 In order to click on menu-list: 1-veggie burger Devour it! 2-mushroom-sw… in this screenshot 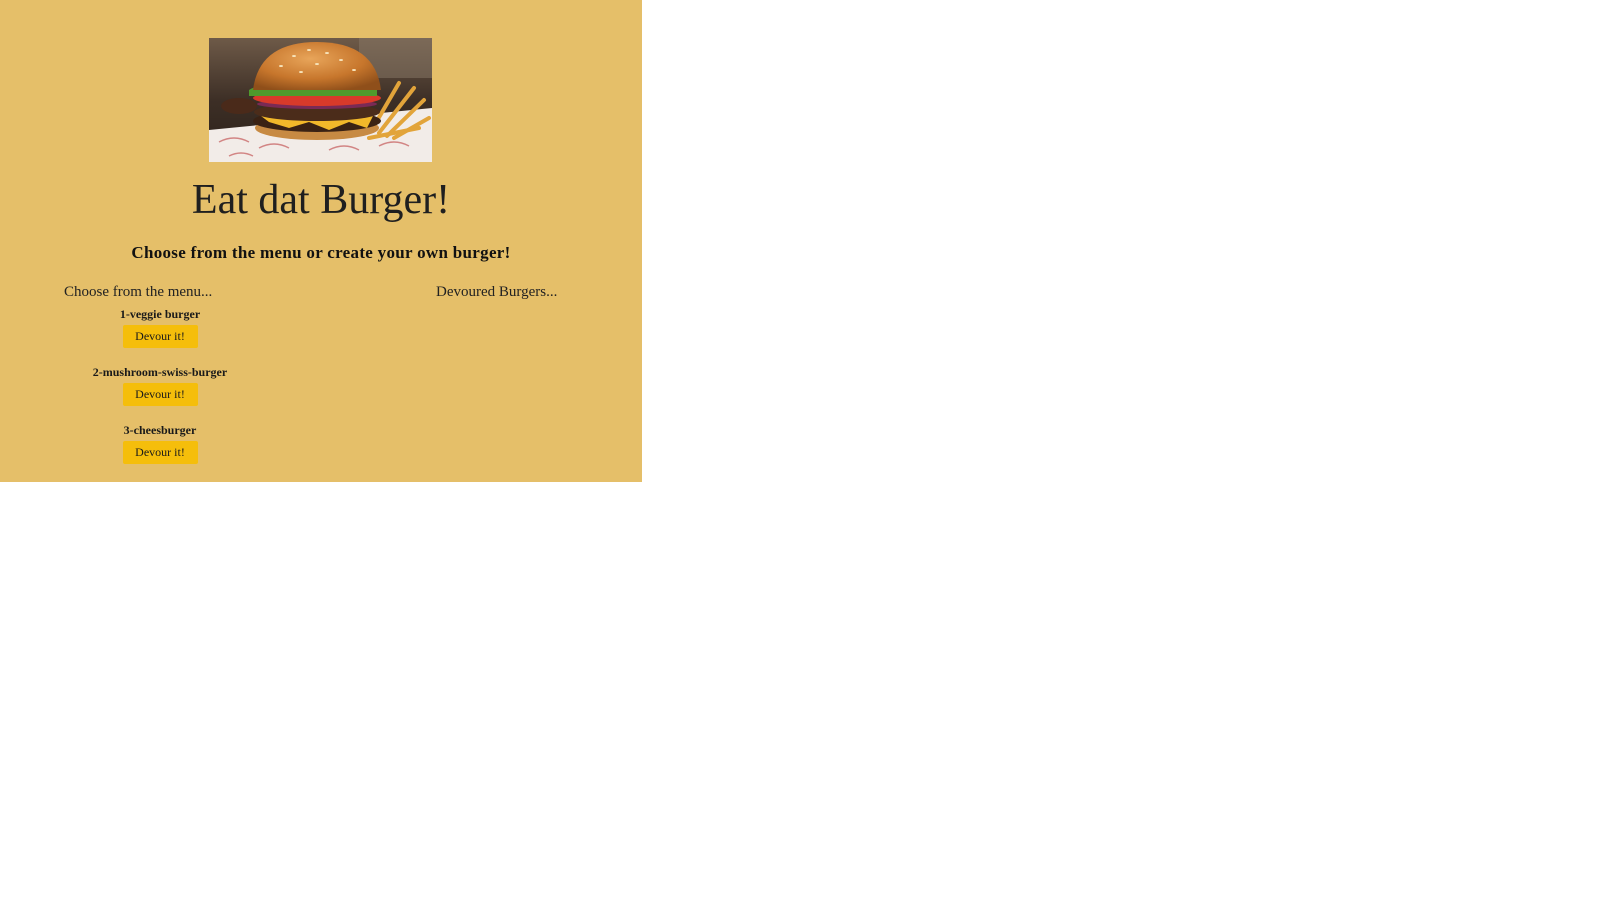, I will do `click(160, 393)`.